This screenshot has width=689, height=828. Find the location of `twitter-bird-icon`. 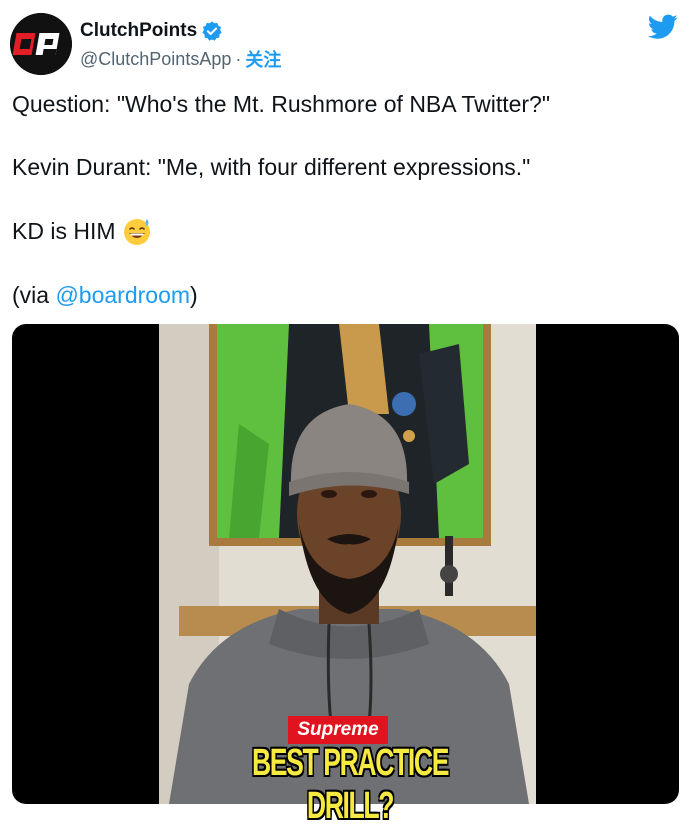

twitter-bird-icon is located at coordinates (662, 27).